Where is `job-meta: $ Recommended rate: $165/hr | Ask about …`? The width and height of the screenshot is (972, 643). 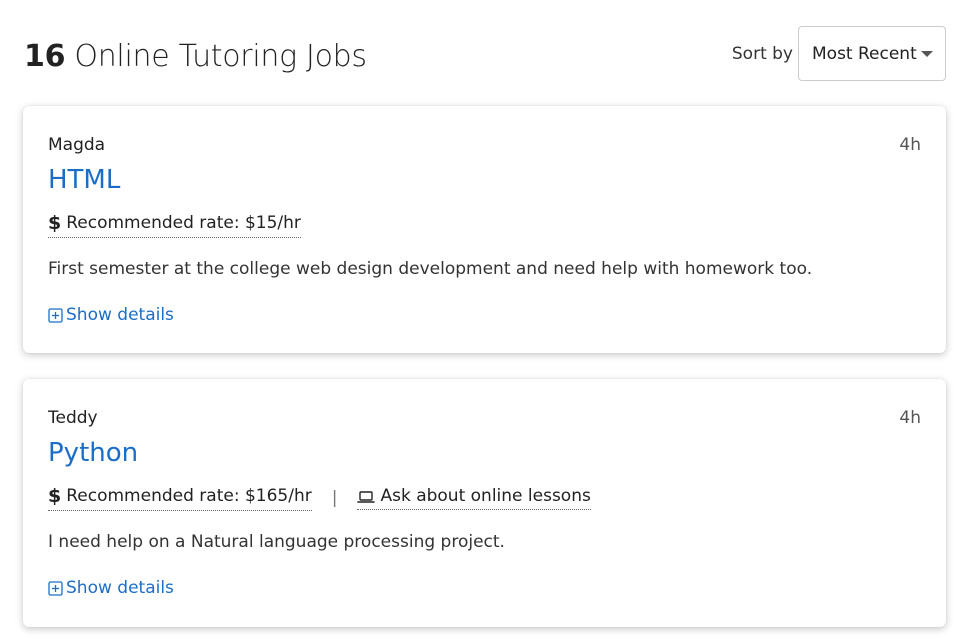
job-meta: $ Recommended rate: $165/hr | Ask about … is located at coordinates (319, 498).